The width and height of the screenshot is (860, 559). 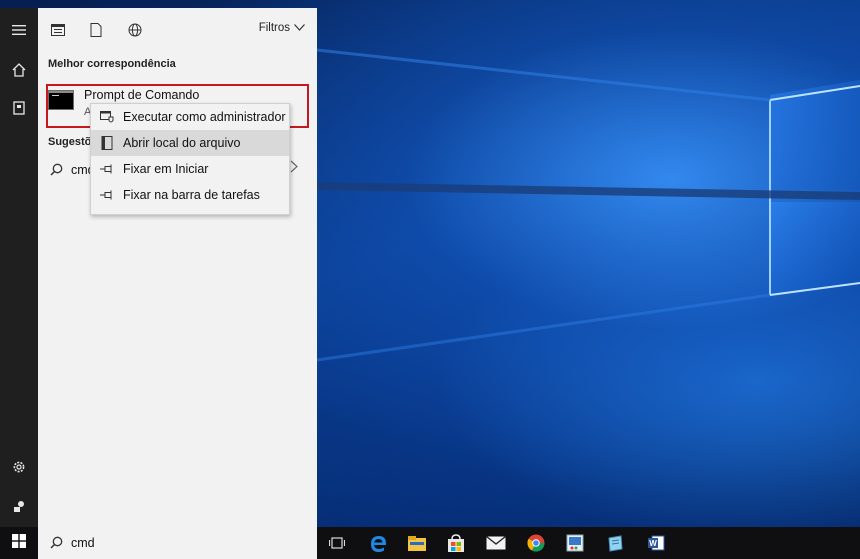 I want to click on start-left-rail, so click(x=19, y=267).